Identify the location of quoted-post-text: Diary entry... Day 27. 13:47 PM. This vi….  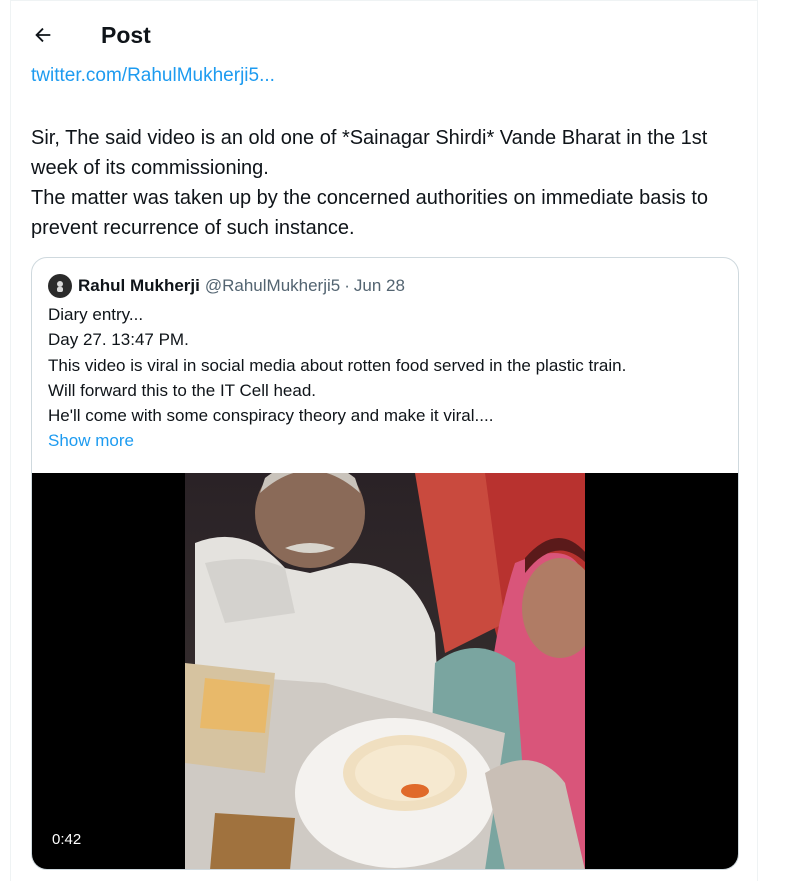
(388, 378).